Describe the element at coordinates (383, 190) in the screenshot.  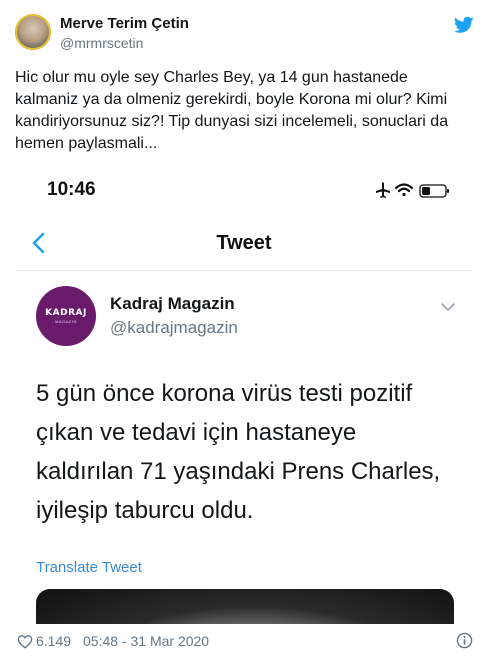
I see `airplane-icon` at that location.